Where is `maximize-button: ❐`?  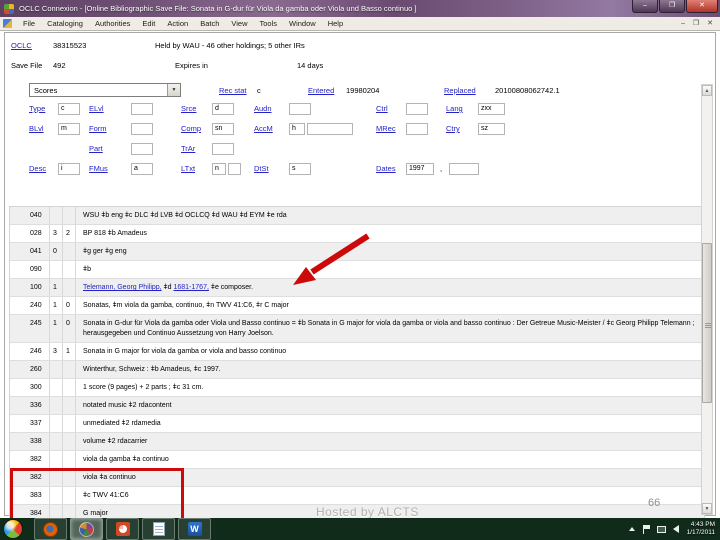
maximize-button: ❐ is located at coordinates (672, 6).